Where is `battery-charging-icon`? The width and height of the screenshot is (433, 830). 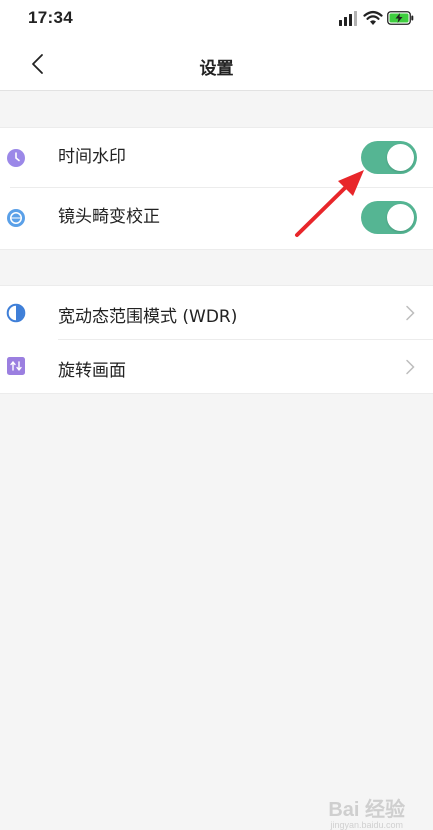
battery-charging-icon is located at coordinates (400, 18).